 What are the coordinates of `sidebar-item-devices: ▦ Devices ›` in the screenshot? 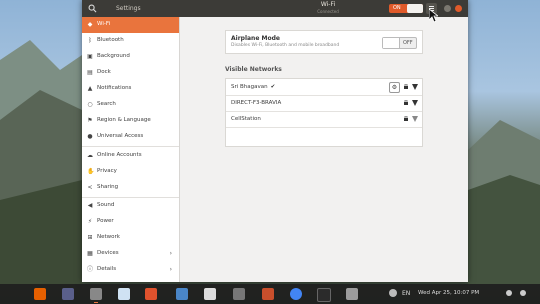 It's located at (130, 254).